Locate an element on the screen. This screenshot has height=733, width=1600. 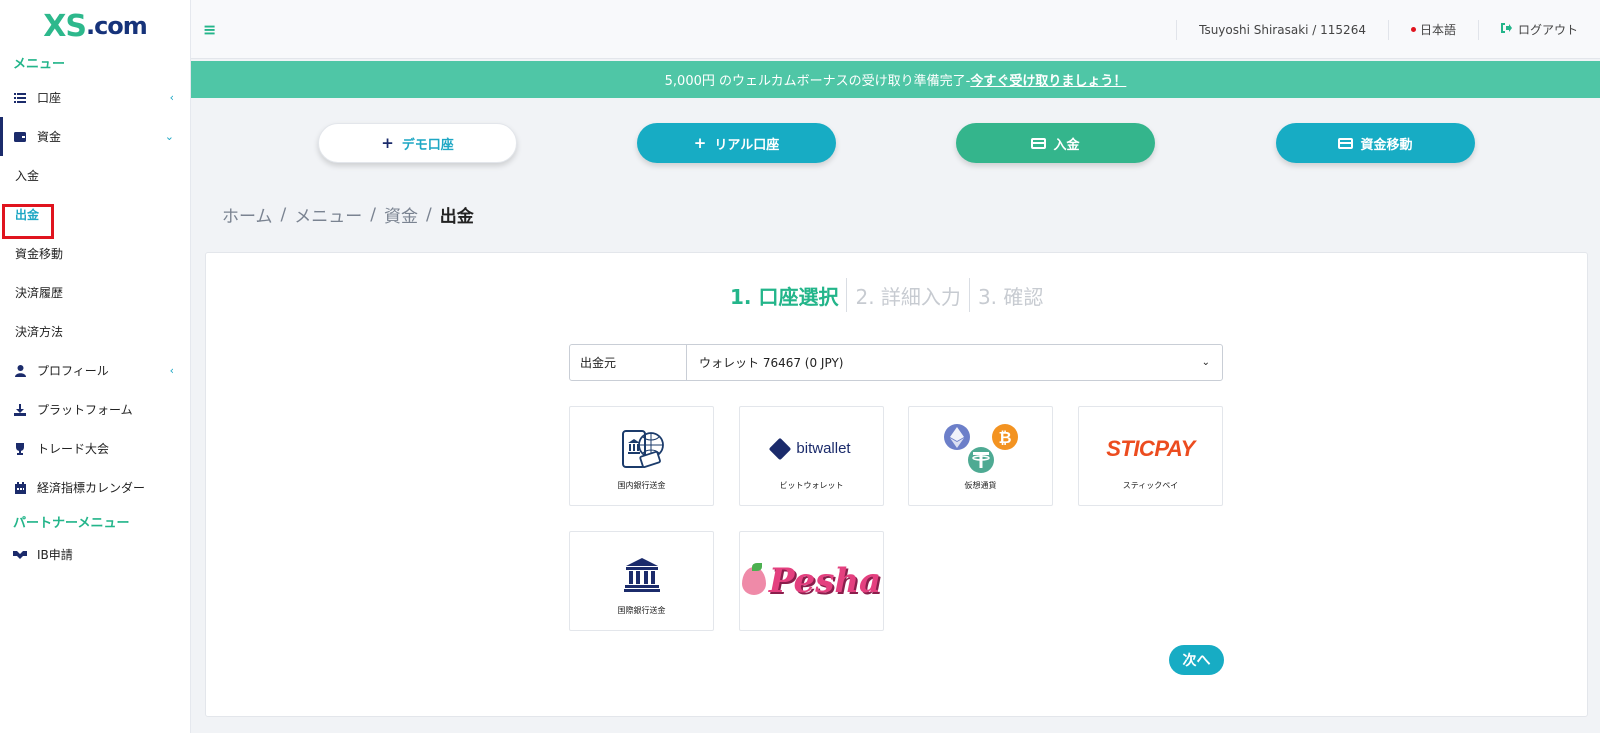
sidebar-subitem-transfer: 資金移動 is located at coordinates (95, 253).